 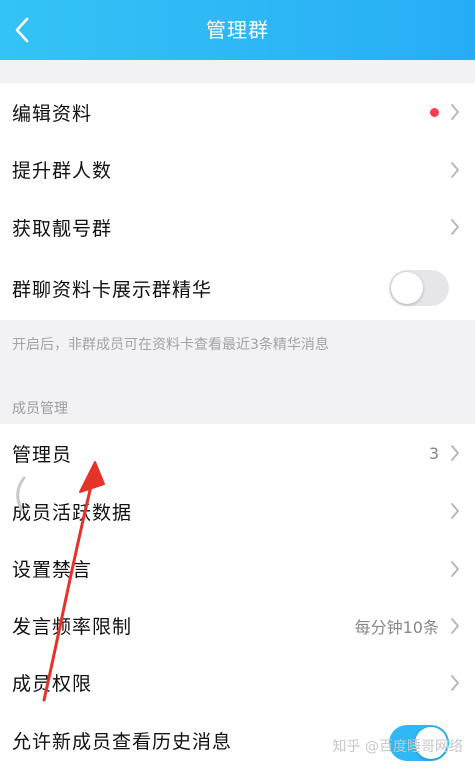 I want to click on title-bar: 管理群, so click(x=237, y=30).